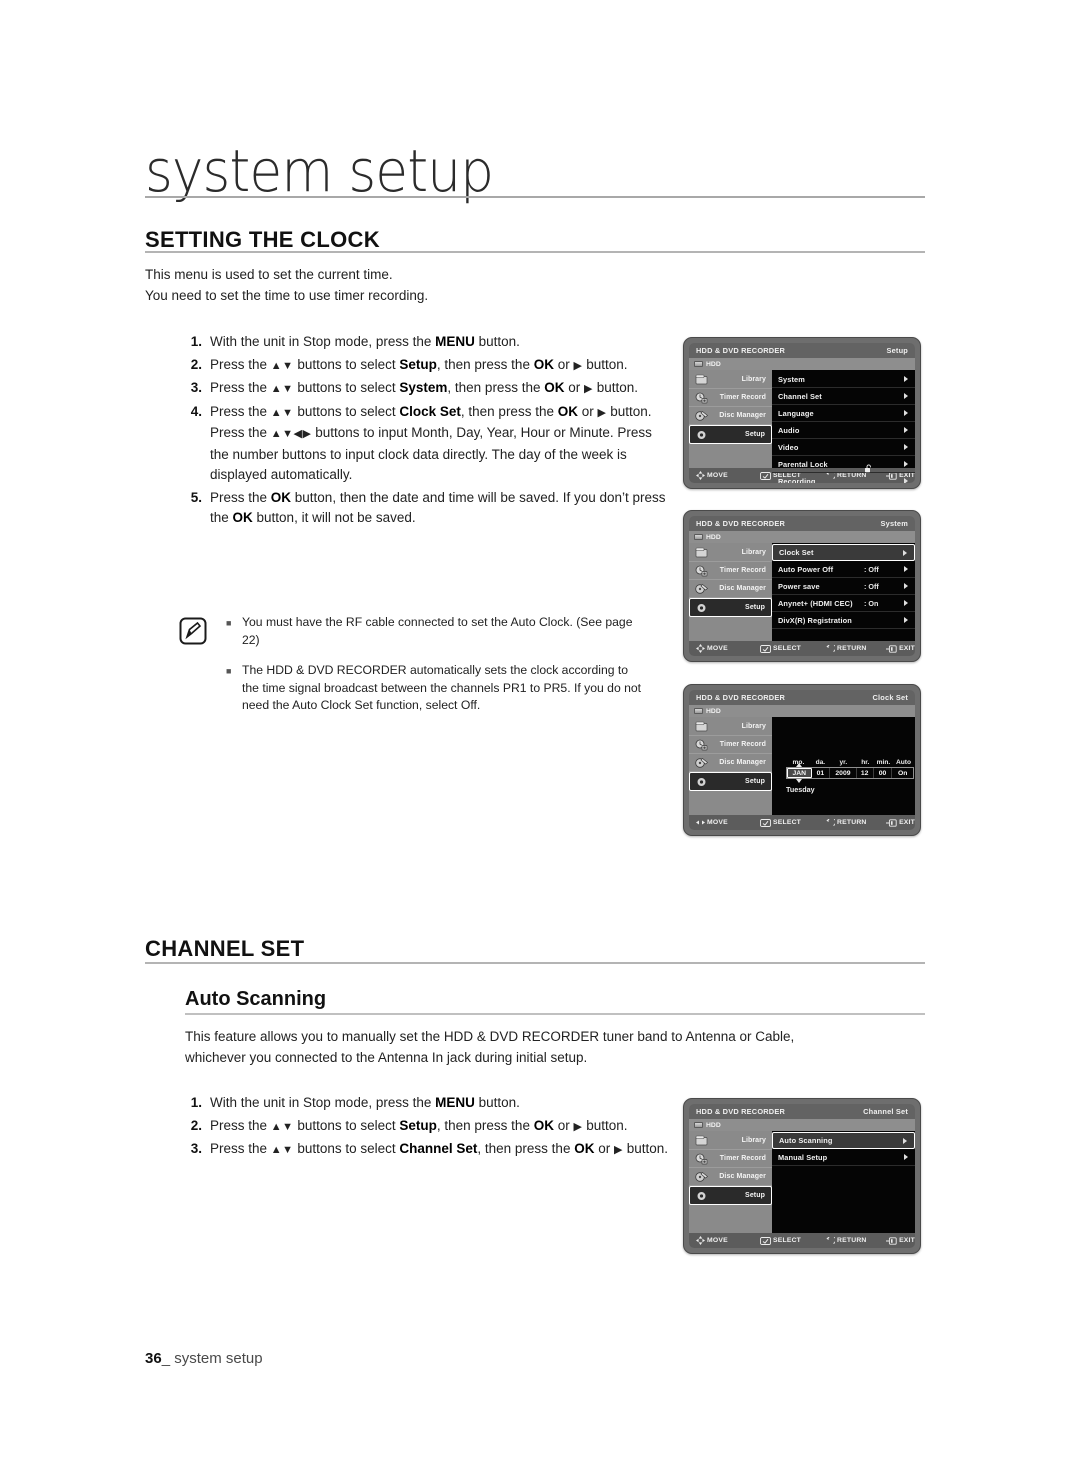 This screenshot has width=1080, height=1472. Describe the element at coordinates (796, 413) in the screenshot. I see `menu-item-label: Language` at that location.